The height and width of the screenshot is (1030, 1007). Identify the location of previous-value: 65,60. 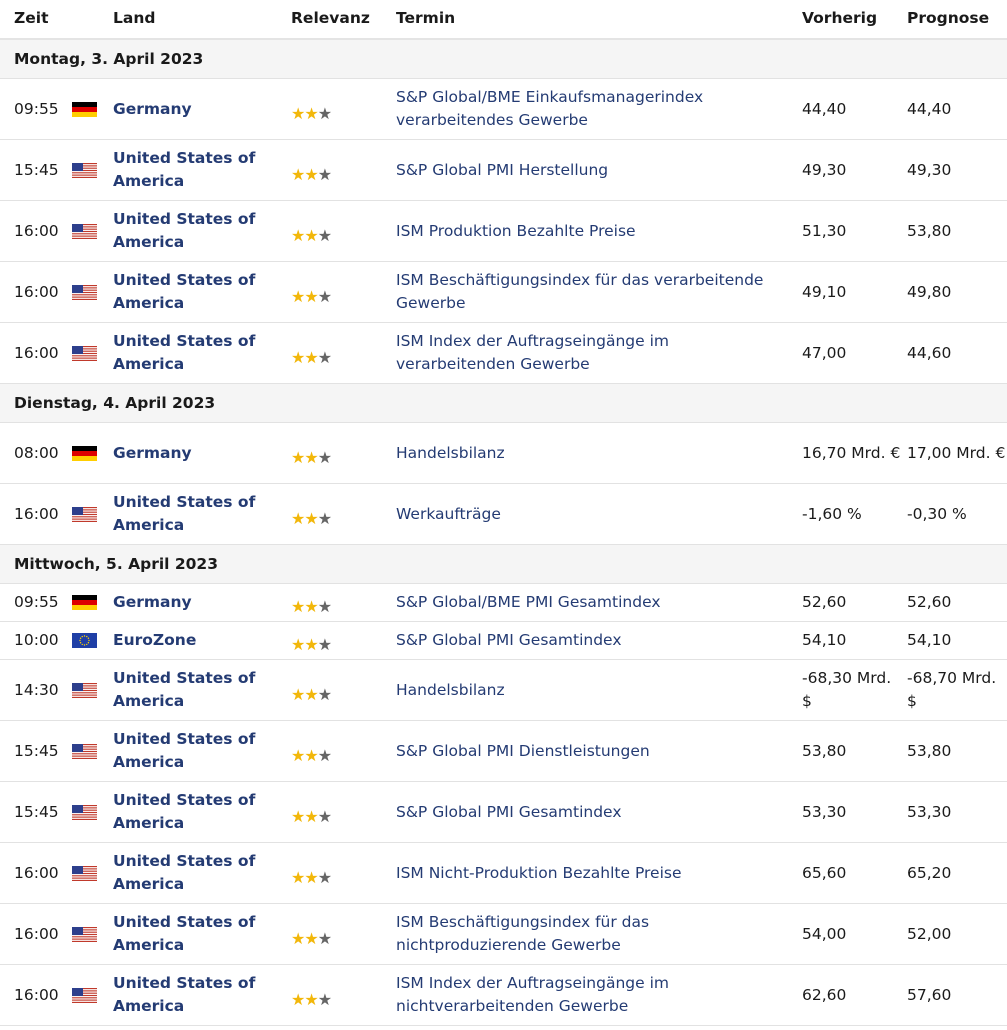
(824, 872).